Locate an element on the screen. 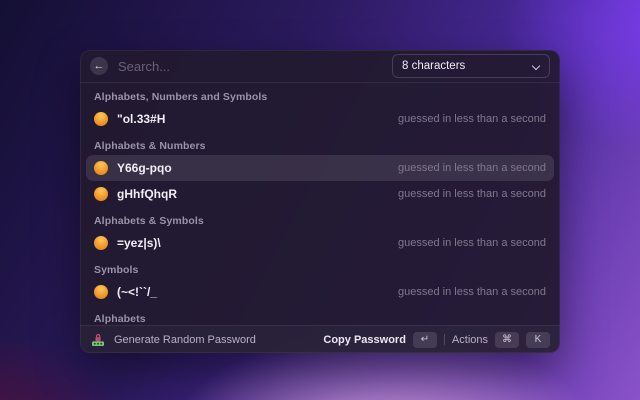 The width and height of the screenshot is (640, 400). command-title: Generate Random Password is located at coordinates (185, 339).